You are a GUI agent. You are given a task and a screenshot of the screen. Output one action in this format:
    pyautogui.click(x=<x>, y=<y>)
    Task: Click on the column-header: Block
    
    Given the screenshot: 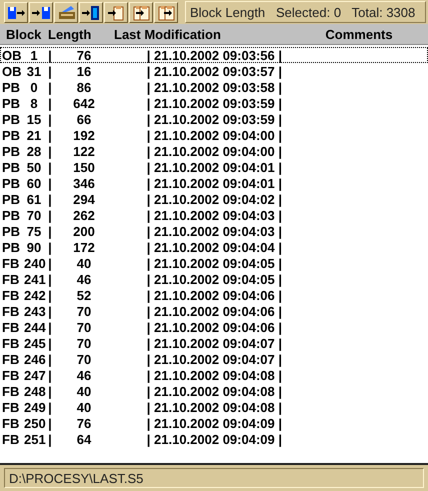 What is the action you would take?
    pyautogui.click(x=24, y=34)
    